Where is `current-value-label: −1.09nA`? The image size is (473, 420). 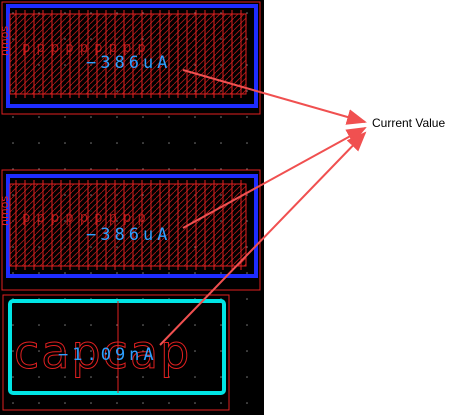 current-value-label: −1.09nA is located at coordinates (108, 355).